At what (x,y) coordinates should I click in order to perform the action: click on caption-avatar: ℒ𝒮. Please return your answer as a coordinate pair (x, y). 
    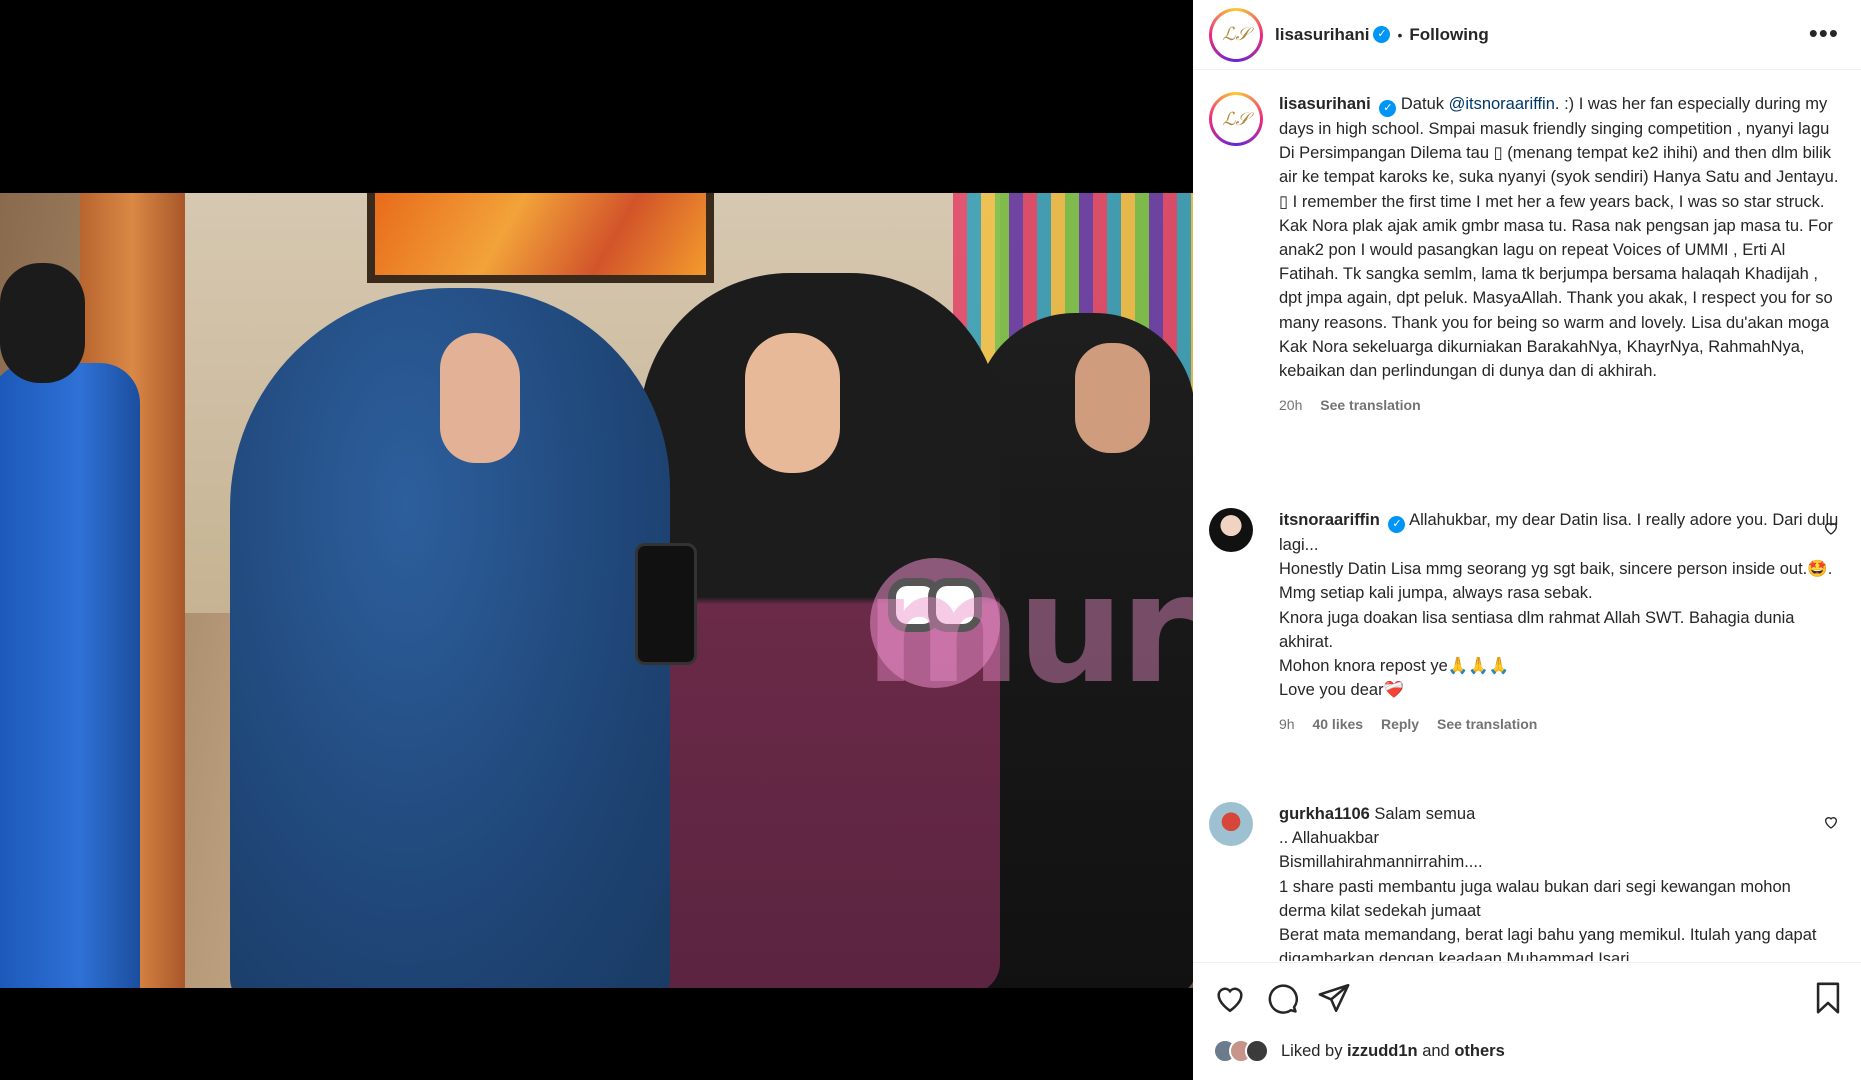
    Looking at the image, I should click on (1236, 119).